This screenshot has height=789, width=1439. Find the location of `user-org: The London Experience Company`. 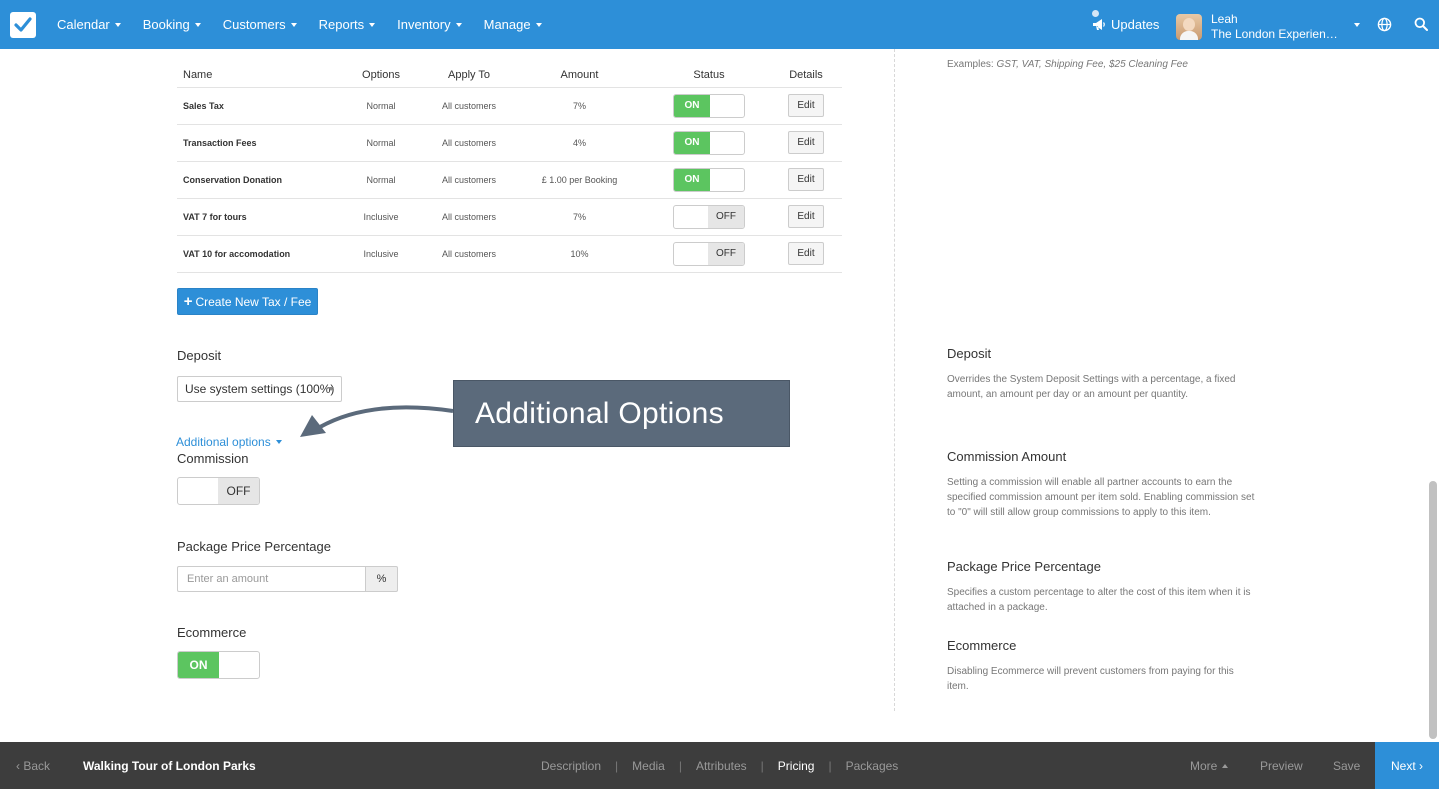

user-org: The London Experience Company is located at coordinates (1277, 34).